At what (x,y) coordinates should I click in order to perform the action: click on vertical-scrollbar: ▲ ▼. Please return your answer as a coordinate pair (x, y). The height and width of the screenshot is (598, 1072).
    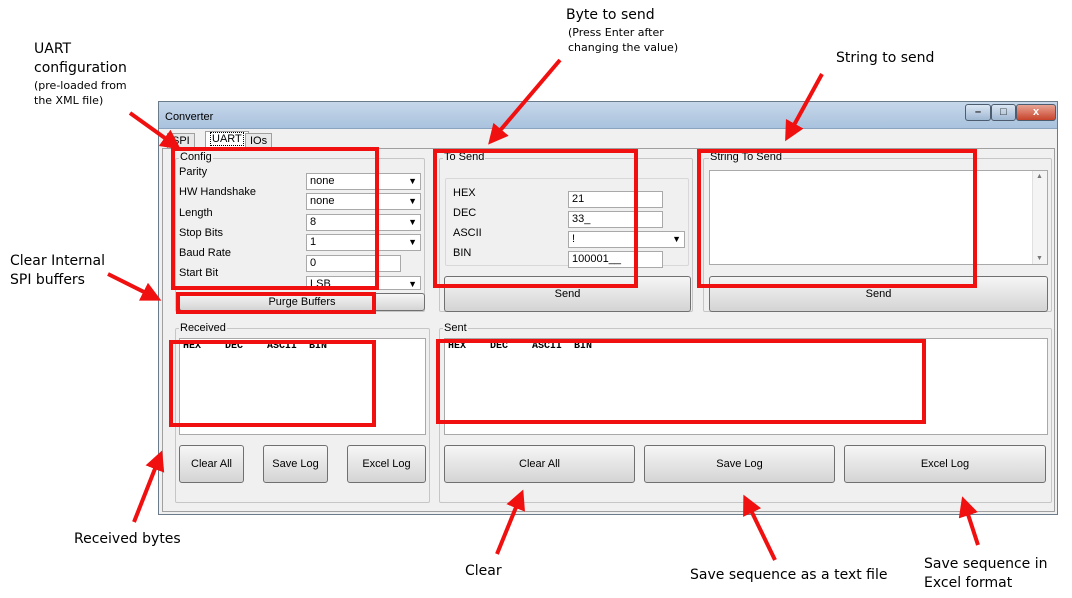
    Looking at the image, I should click on (1039, 217).